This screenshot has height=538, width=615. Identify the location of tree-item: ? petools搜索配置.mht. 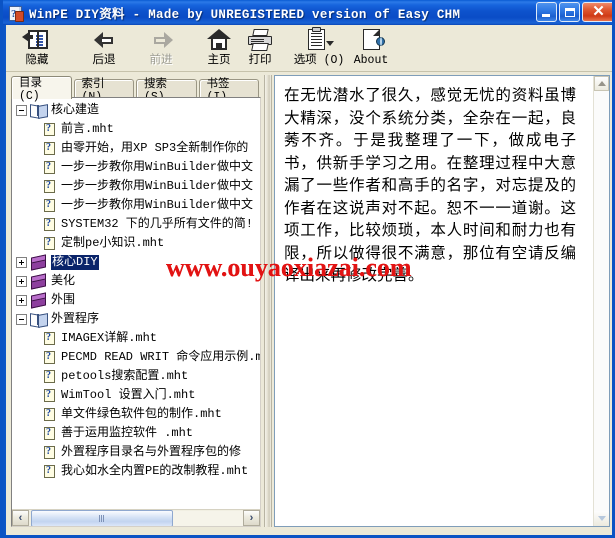
(136, 376).